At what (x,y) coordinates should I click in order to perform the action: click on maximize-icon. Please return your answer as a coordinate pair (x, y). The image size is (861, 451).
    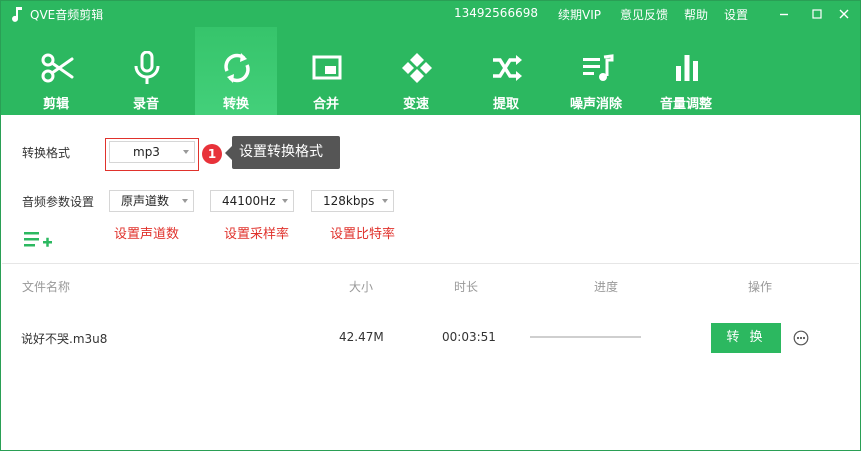
    Looking at the image, I should click on (817, 14).